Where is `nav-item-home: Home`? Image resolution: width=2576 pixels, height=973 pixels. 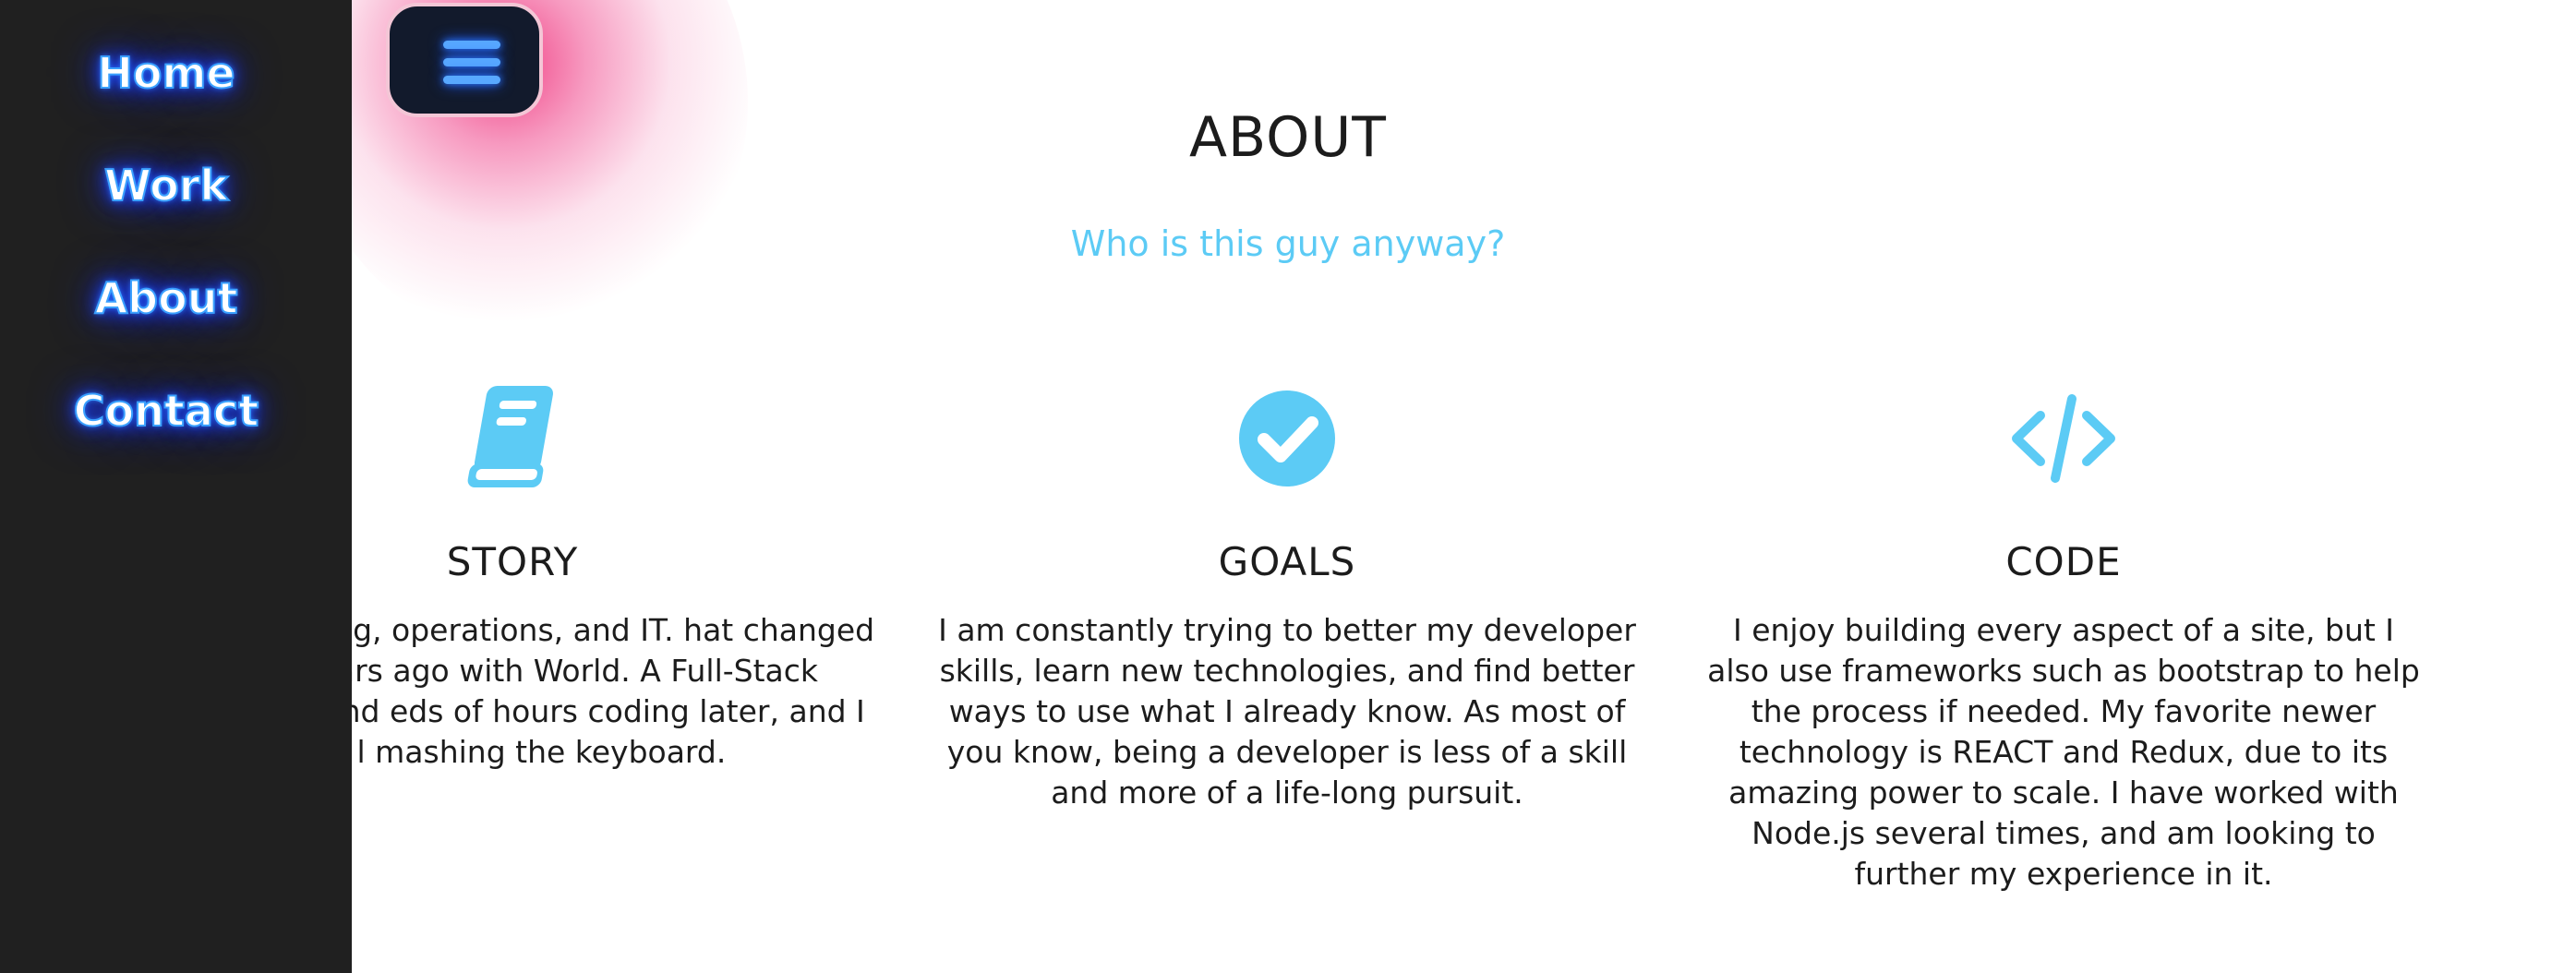
nav-item-home: Home is located at coordinates (166, 73).